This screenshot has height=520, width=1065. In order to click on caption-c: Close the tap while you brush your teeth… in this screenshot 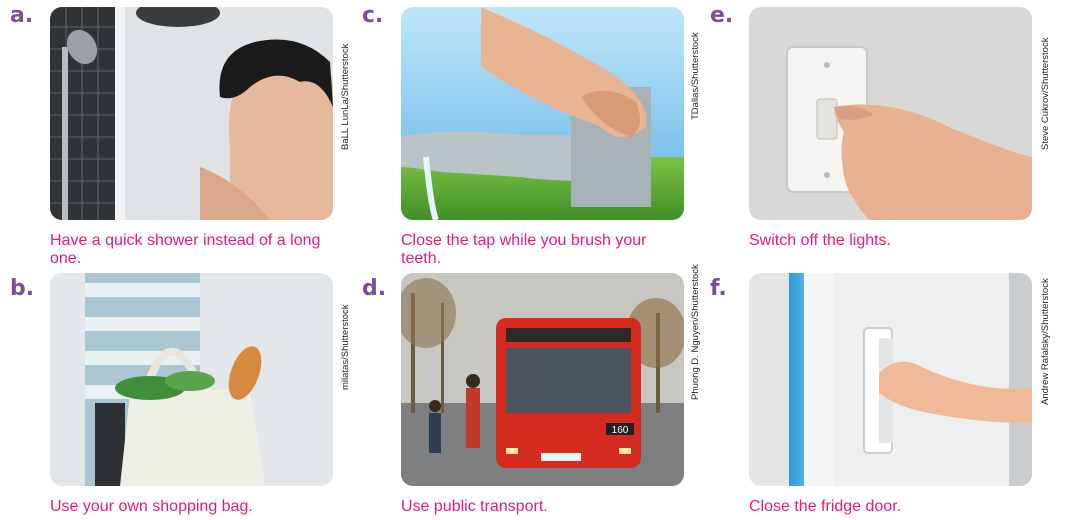, I will do `click(524, 249)`.